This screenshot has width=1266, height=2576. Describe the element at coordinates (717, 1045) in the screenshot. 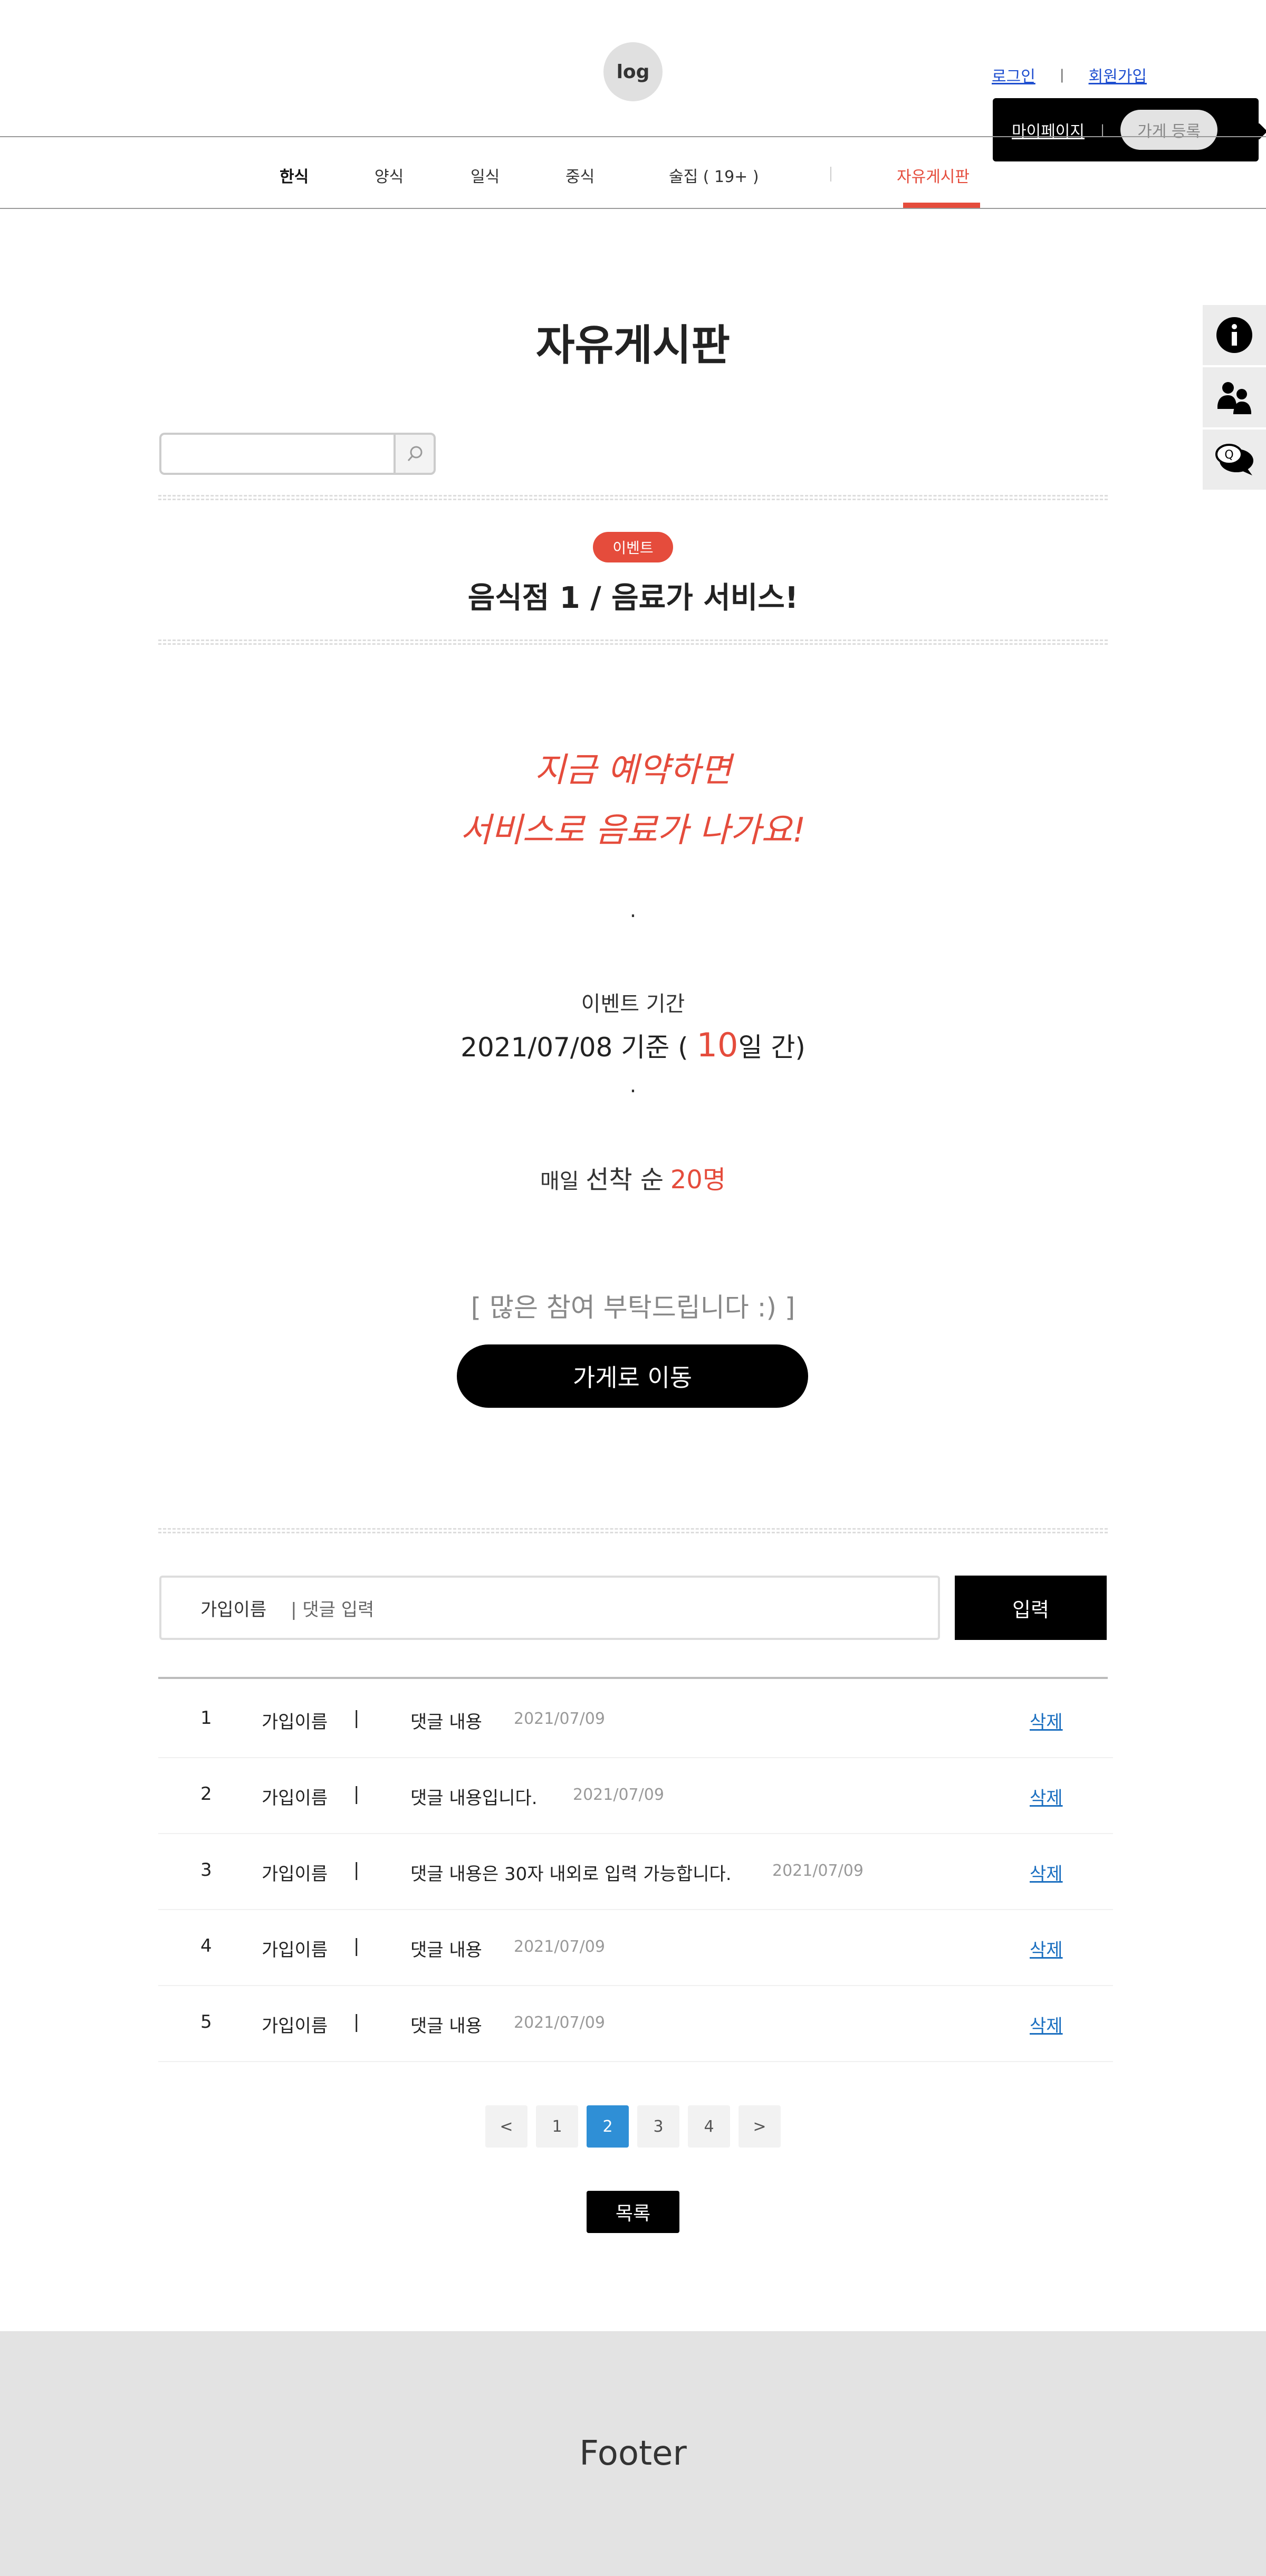

I see `event-period-days: 10` at that location.